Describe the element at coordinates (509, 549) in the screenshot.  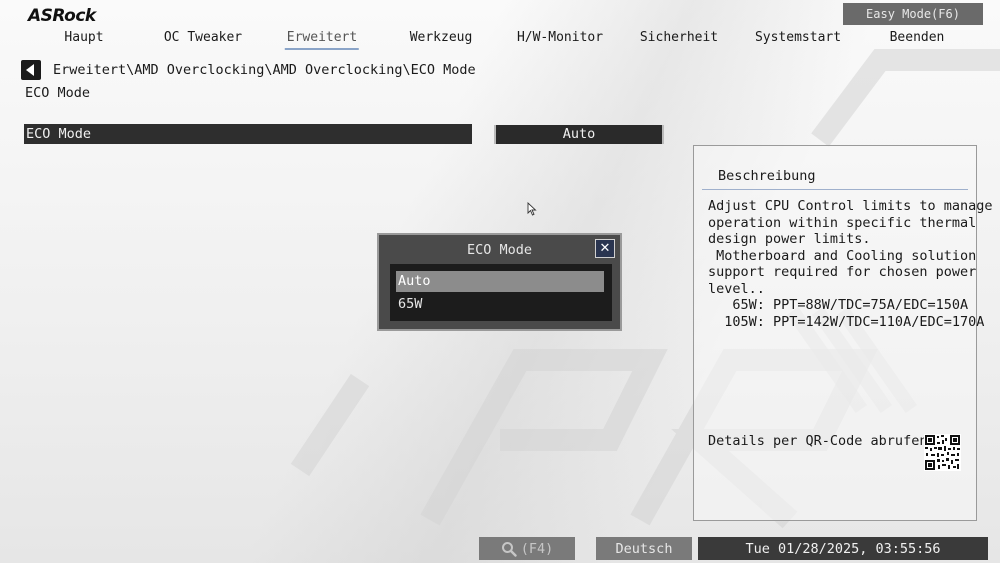
I see `search-icon` at that location.